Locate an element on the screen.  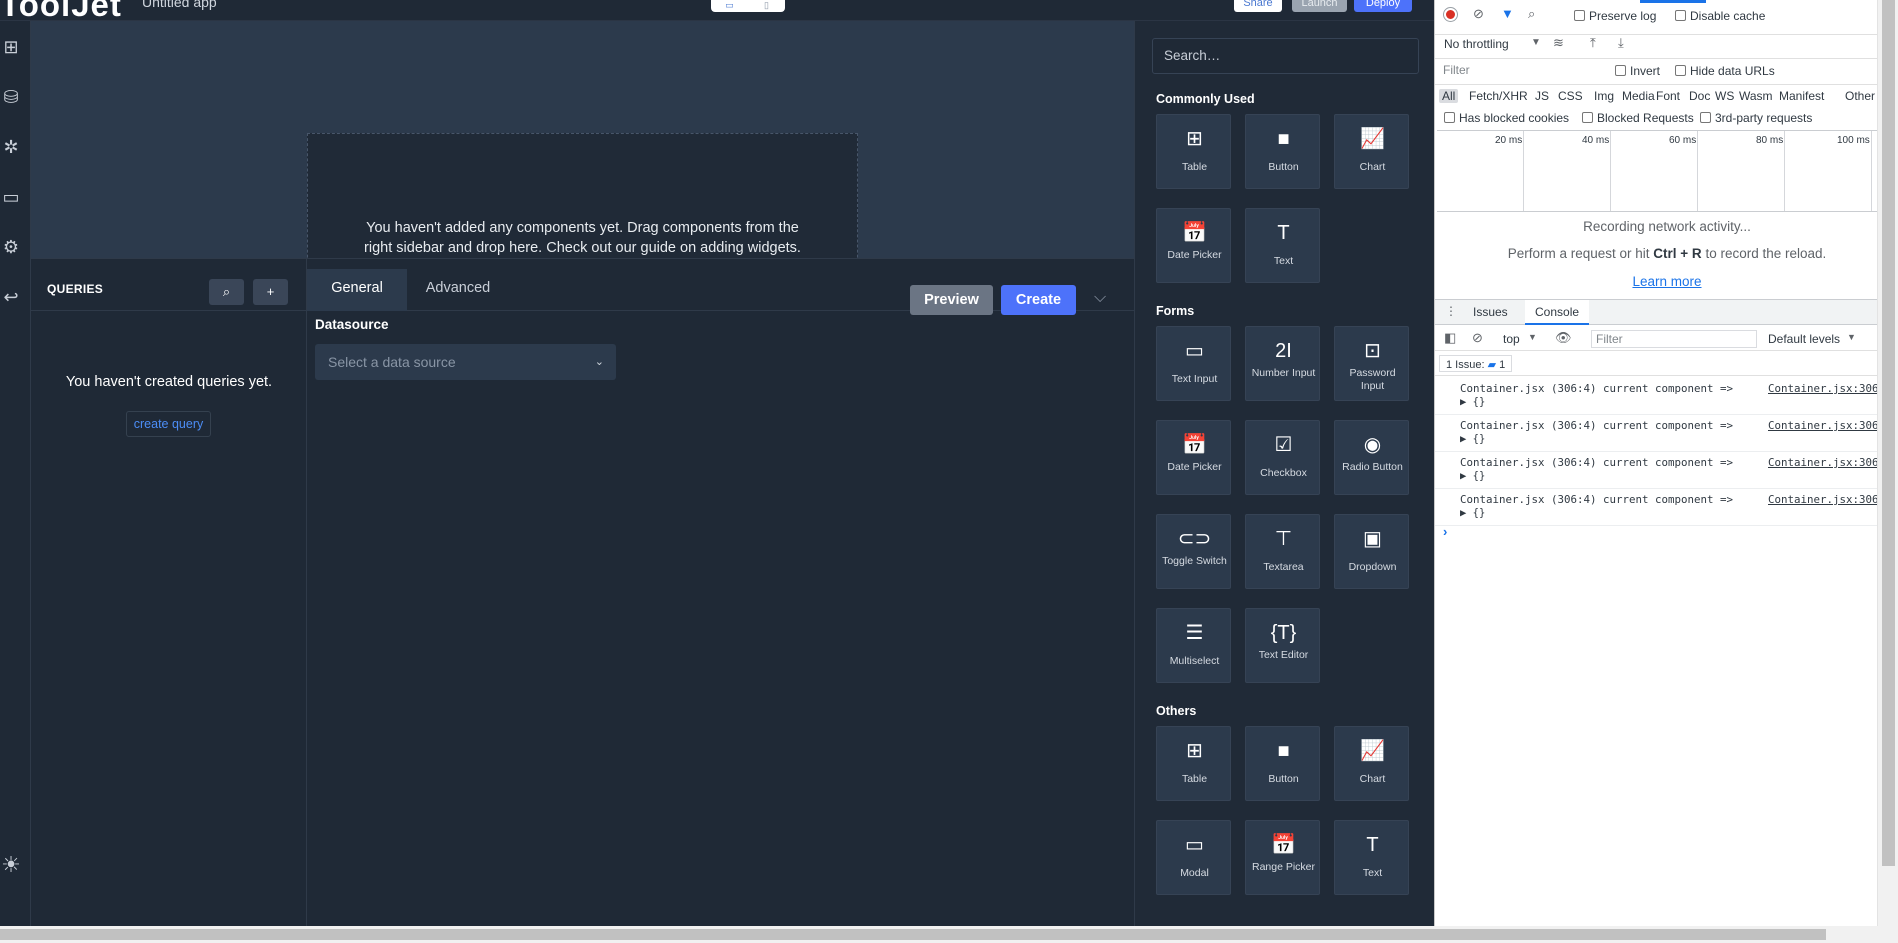
app-name: Untitled app is located at coordinates (179, 5).